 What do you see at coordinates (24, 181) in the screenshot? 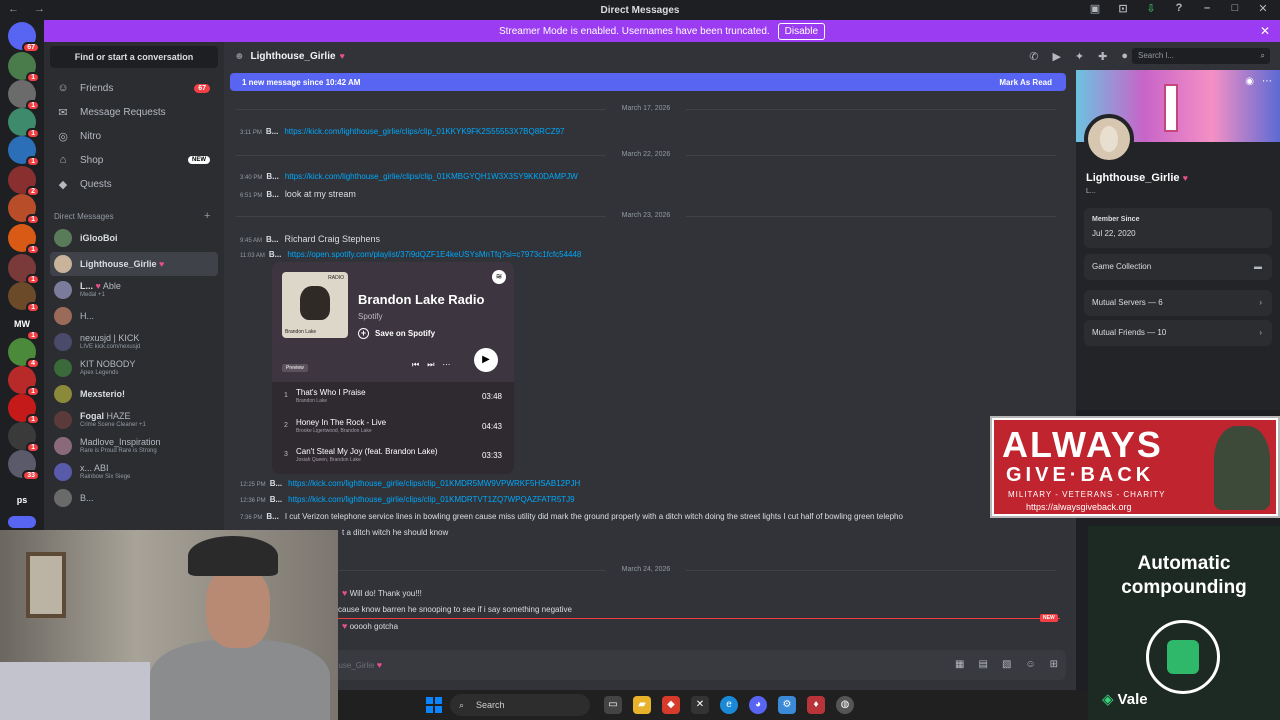
I see `server-icon: 2` at bounding box center [24, 181].